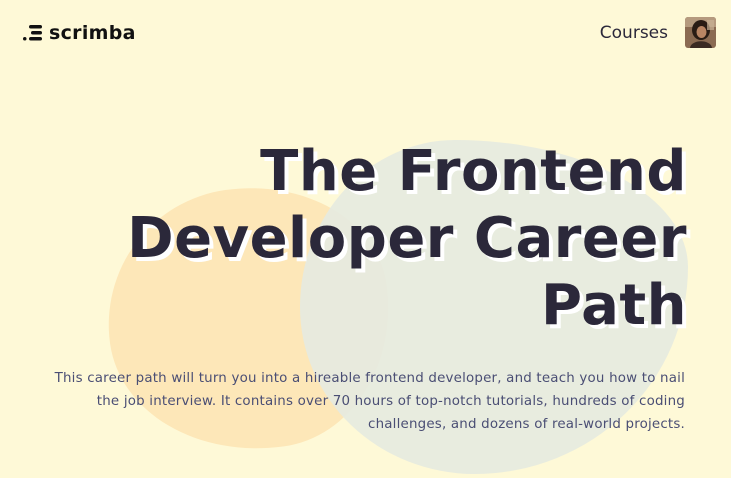 The image size is (731, 478). What do you see at coordinates (92, 33) in the screenshot?
I see `logo-text: scrimba` at bounding box center [92, 33].